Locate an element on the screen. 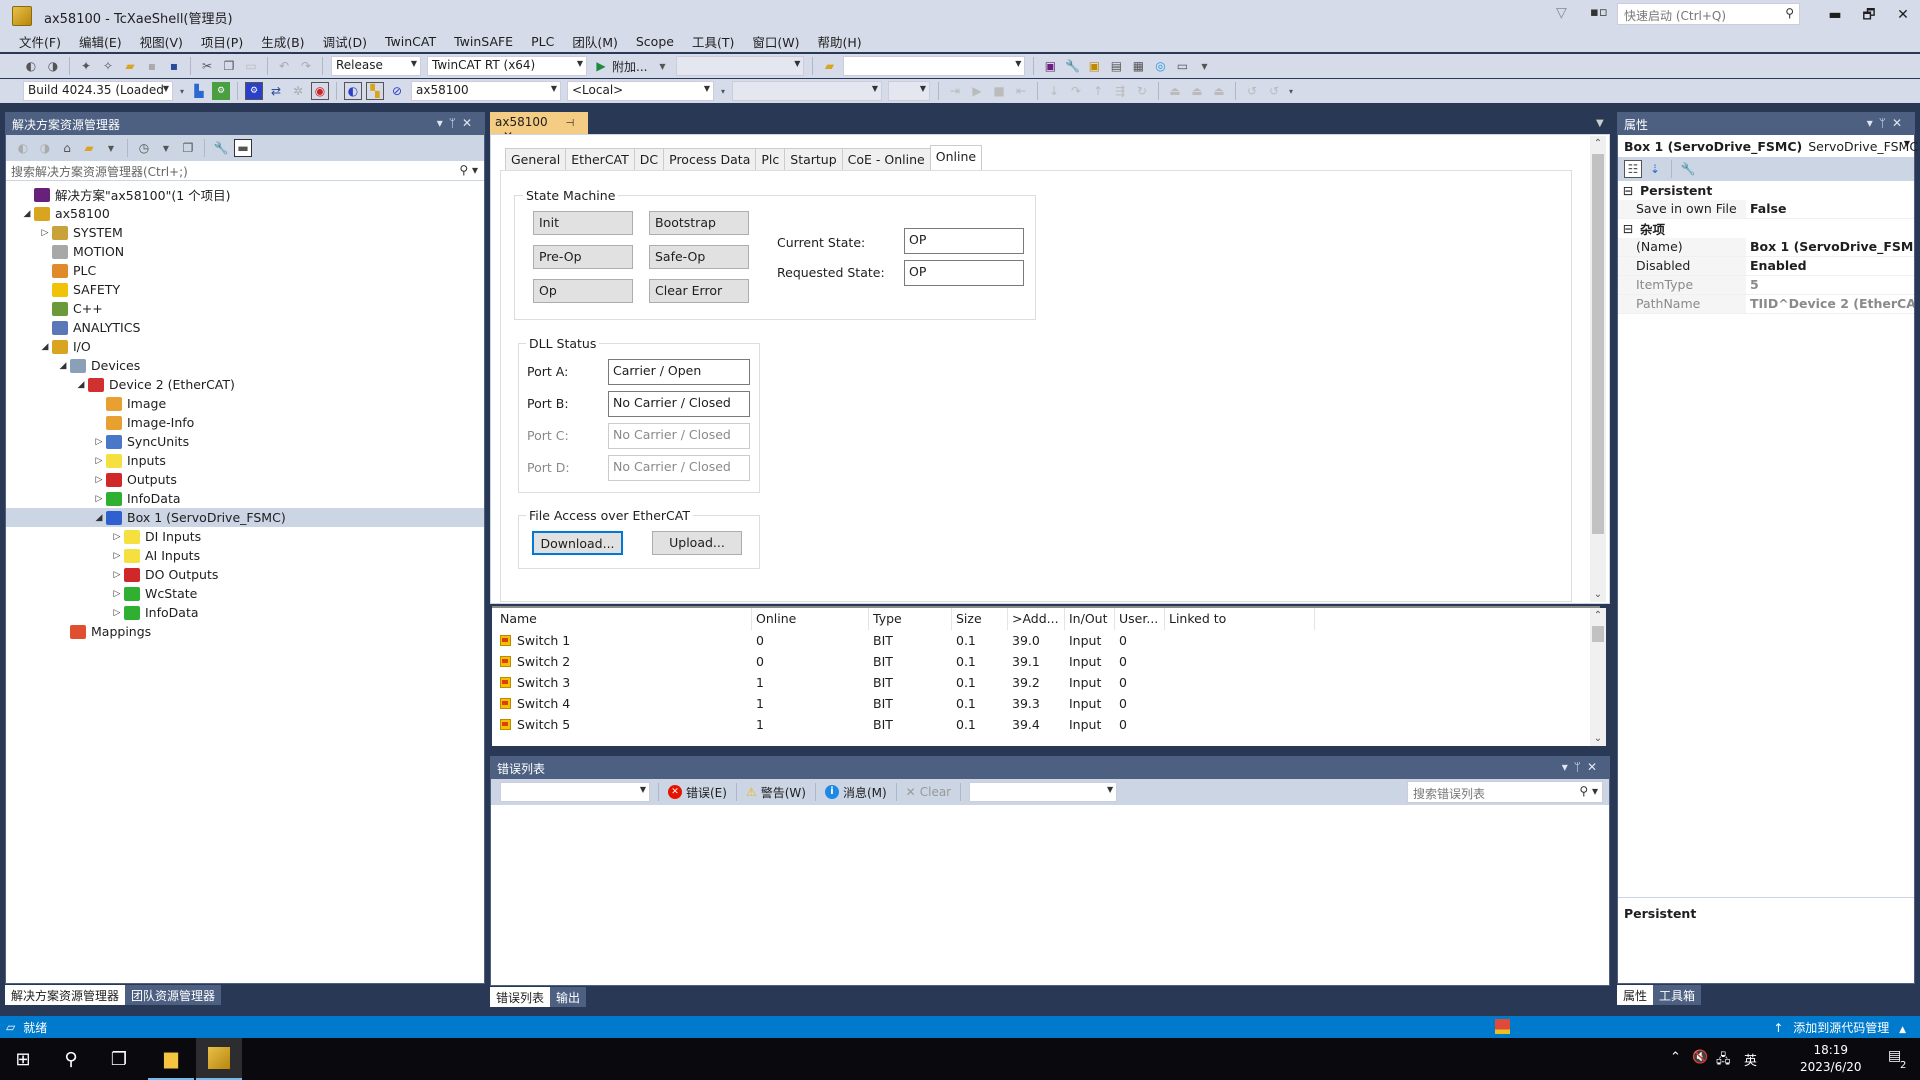 Image resolution: width=1920 pixels, height=1080 pixels. find-in-files-icon: ▰ is located at coordinates (829, 66).